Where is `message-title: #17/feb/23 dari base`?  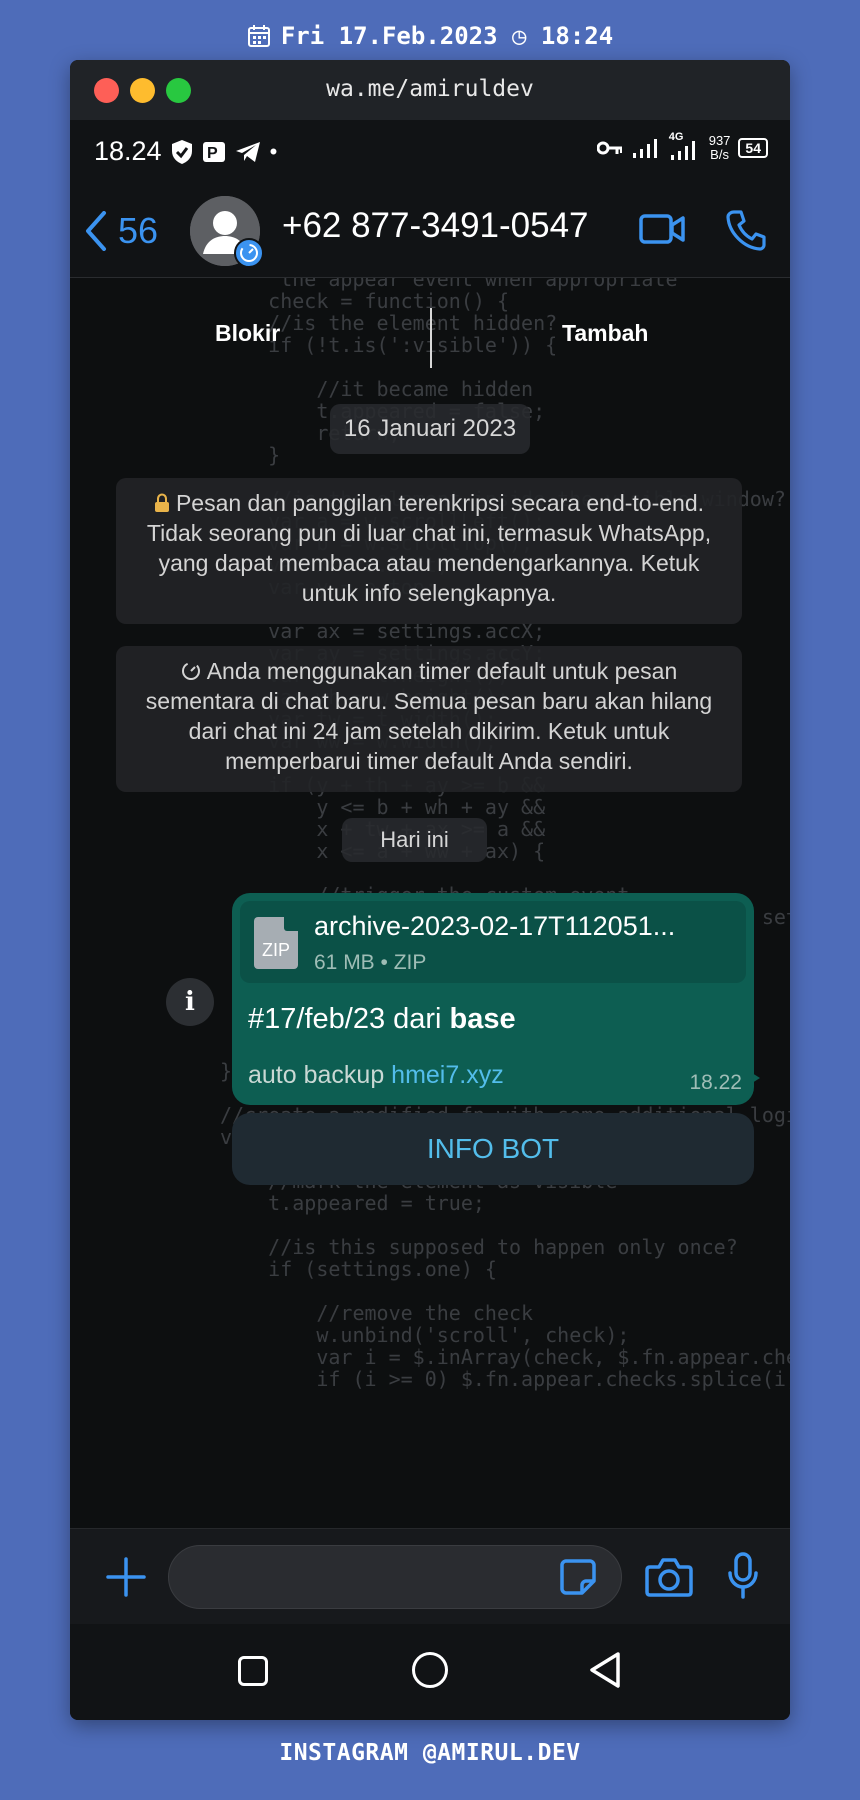 message-title: #17/feb/23 dari base is located at coordinates (382, 1019).